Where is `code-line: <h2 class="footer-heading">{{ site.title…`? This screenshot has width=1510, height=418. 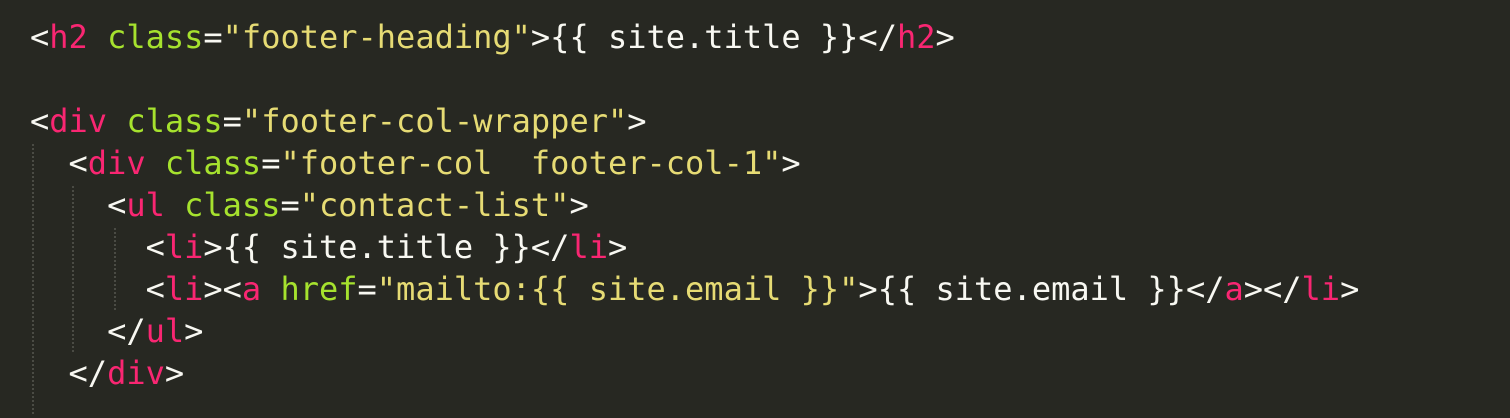
code-line: <h2 class="footer-heading">{{ site.title… is located at coordinates (492, 37).